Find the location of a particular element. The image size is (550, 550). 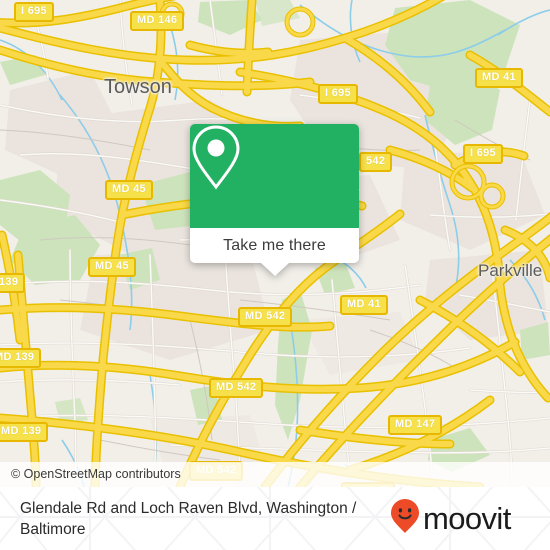

place-label: Parkville is located at coordinates (510, 270).